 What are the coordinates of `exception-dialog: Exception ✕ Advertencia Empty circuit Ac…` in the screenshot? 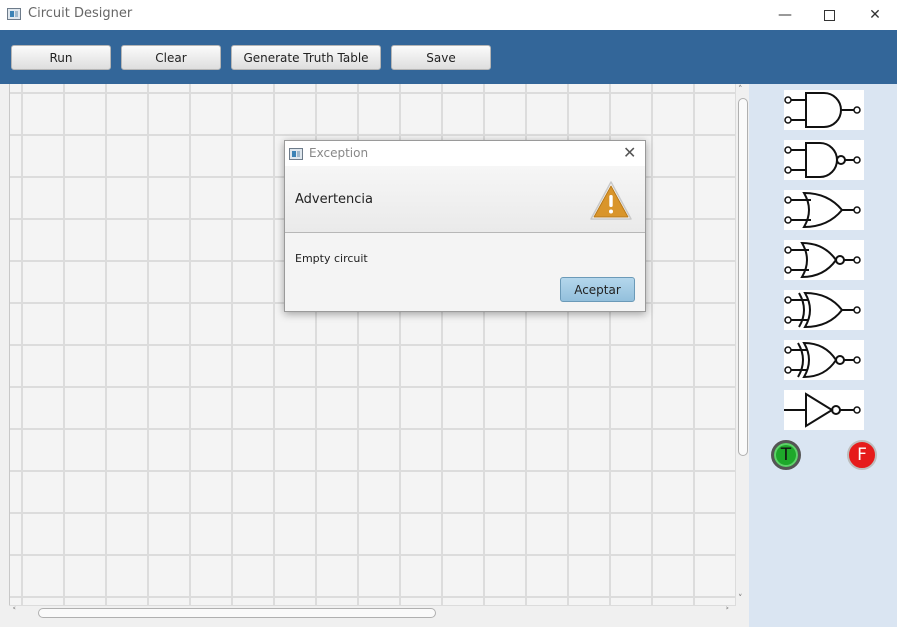 It's located at (465, 226).